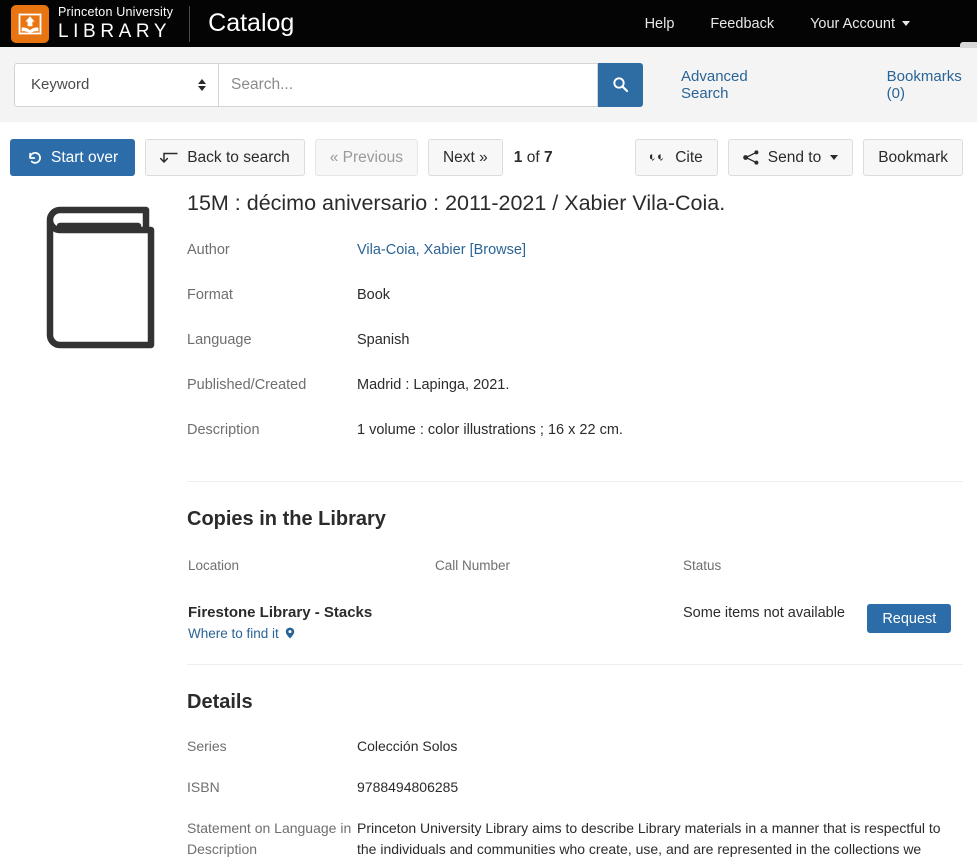 The width and height of the screenshot is (977, 861). What do you see at coordinates (909, 619) in the screenshot?
I see `request-button: Request` at bounding box center [909, 619].